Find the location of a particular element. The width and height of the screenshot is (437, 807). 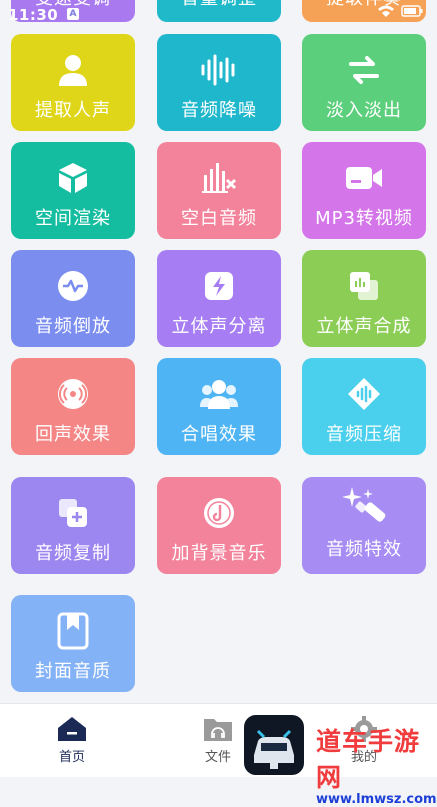

notification-icon: A is located at coordinates (73, 14).